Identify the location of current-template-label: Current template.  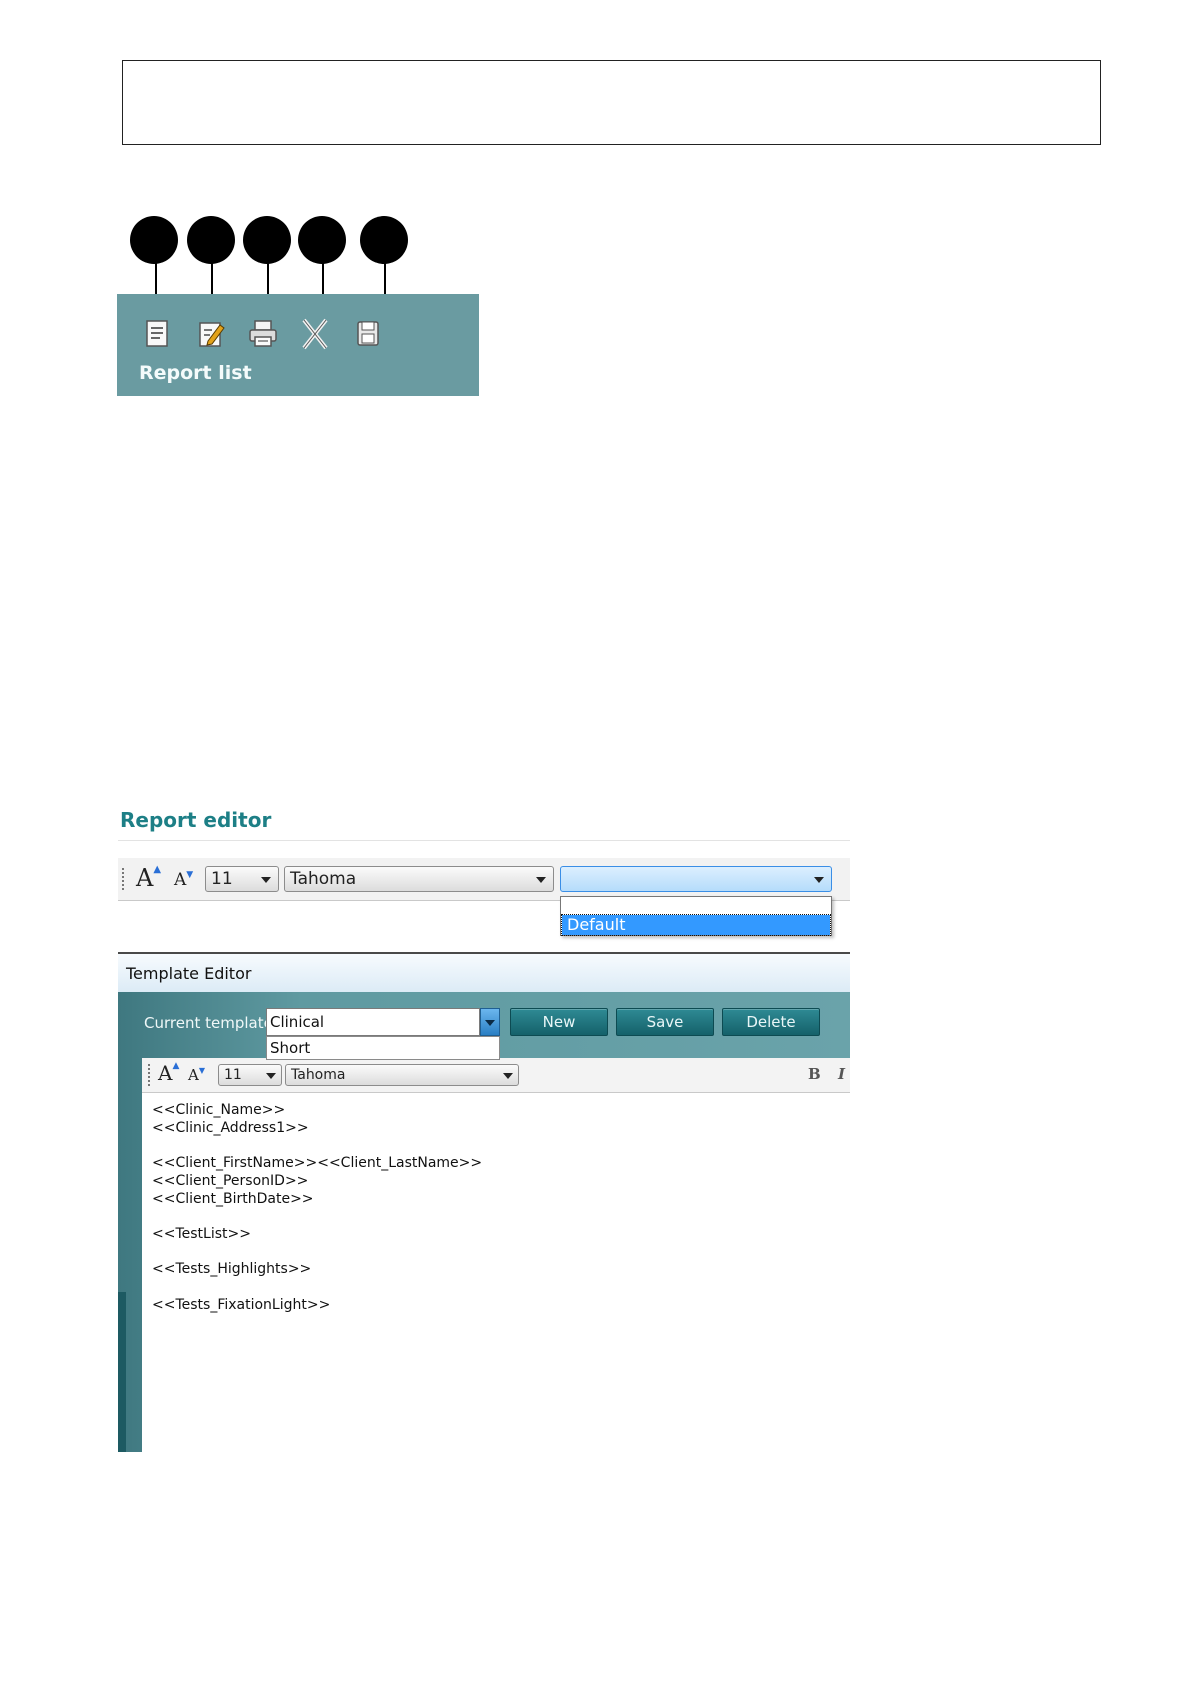
(208, 1023).